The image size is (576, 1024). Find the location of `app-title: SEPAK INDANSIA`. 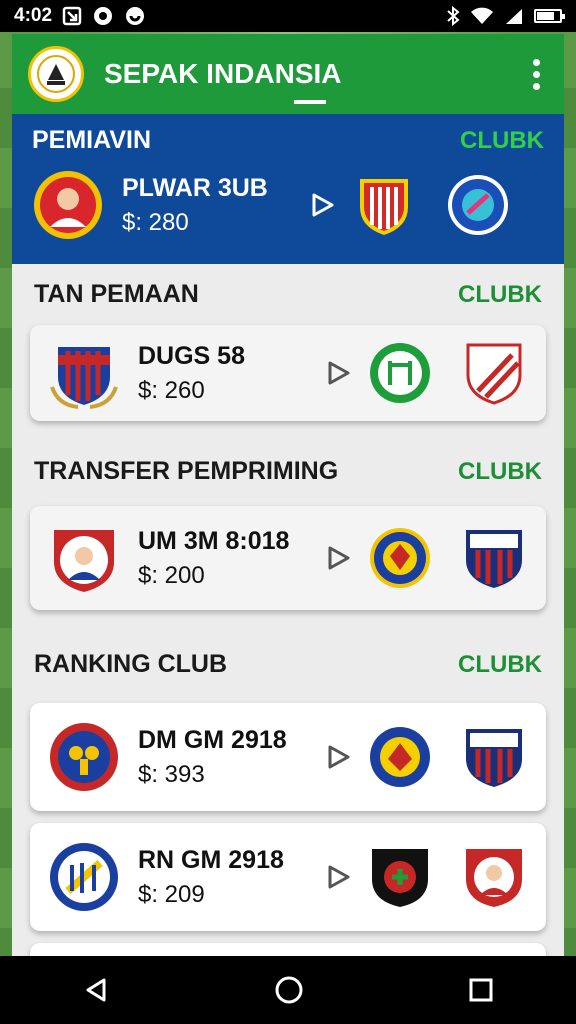

app-title: SEPAK INDANSIA is located at coordinates (223, 81).